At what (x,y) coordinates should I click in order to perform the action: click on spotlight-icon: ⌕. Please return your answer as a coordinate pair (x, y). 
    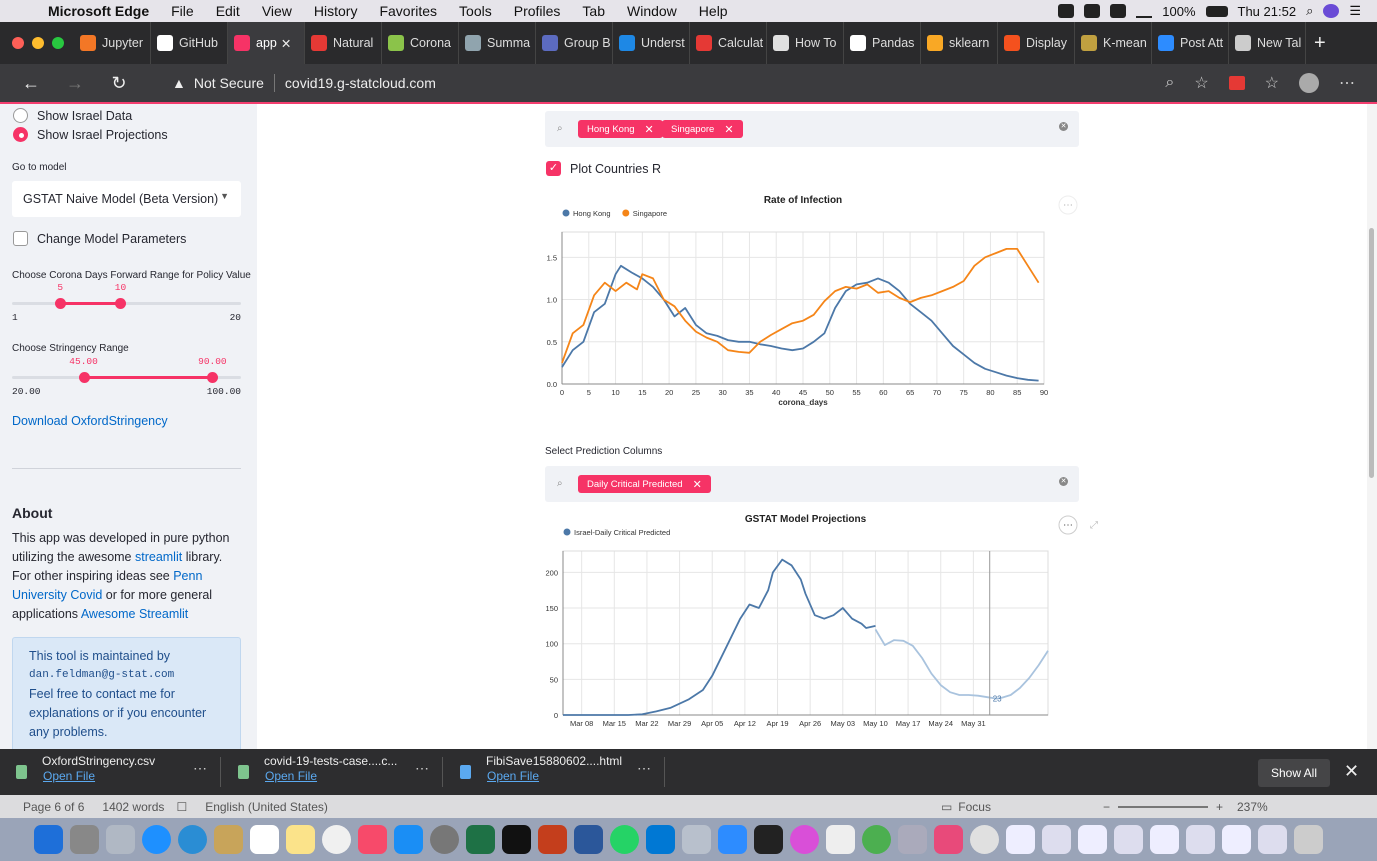
    Looking at the image, I should click on (1309, 11).